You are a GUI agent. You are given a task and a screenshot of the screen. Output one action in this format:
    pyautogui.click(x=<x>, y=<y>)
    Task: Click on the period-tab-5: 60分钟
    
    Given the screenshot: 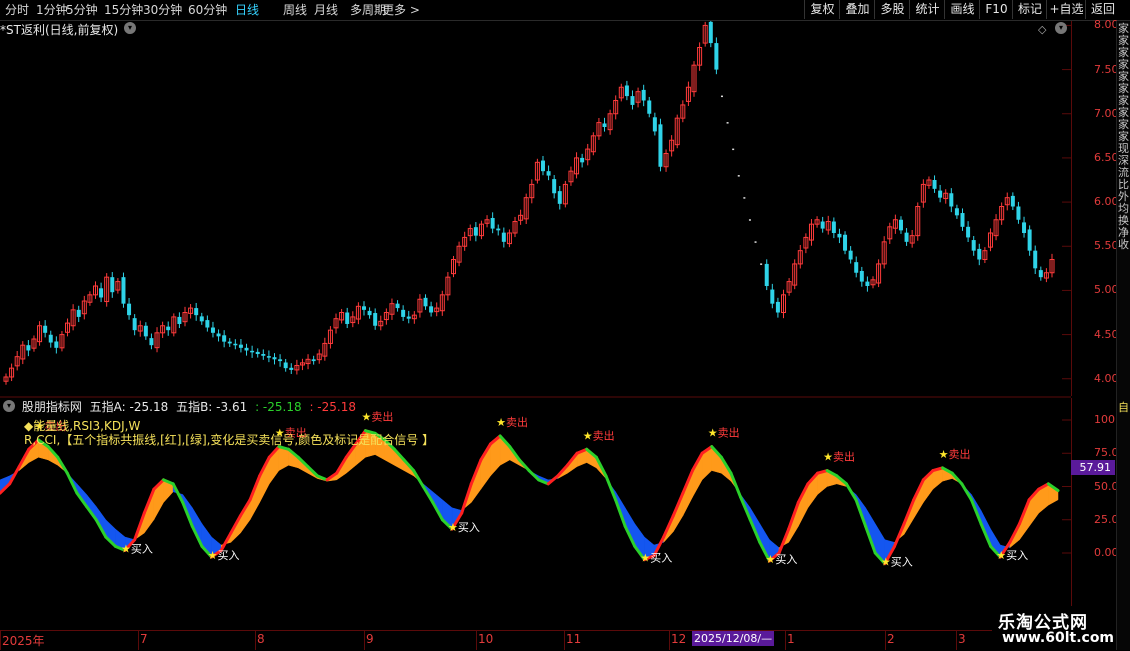 What is the action you would take?
    pyautogui.click(x=207, y=10)
    